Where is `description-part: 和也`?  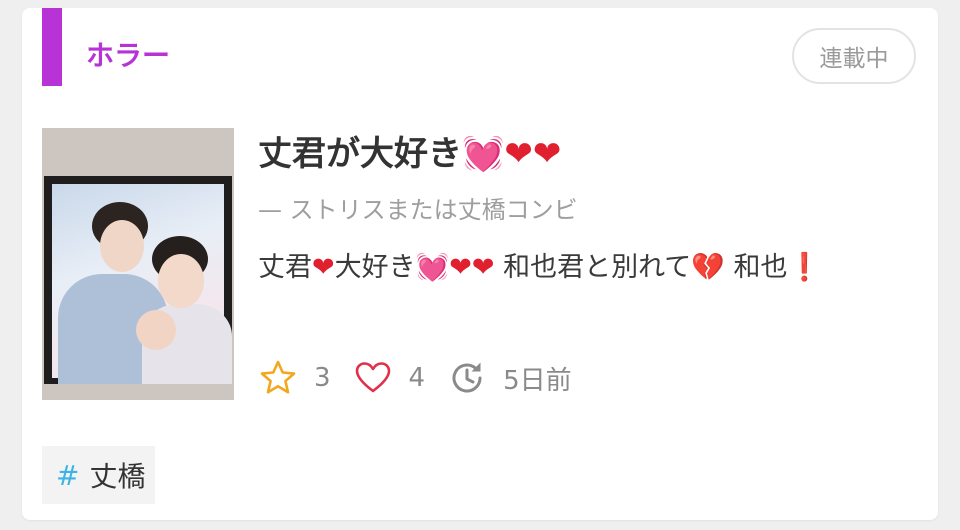
description-part: 和也 is located at coordinates (760, 267).